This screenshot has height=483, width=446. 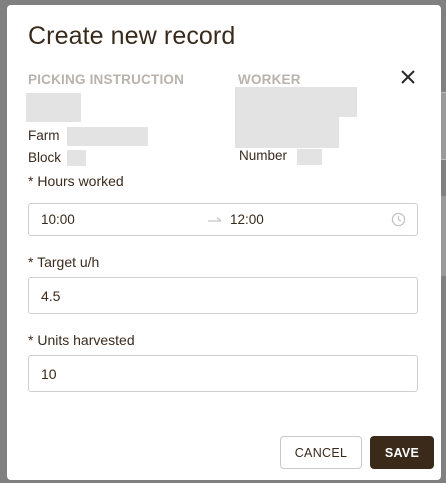 What do you see at coordinates (309, 157) in the screenshot?
I see `number-value-redacted` at bounding box center [309, 157].